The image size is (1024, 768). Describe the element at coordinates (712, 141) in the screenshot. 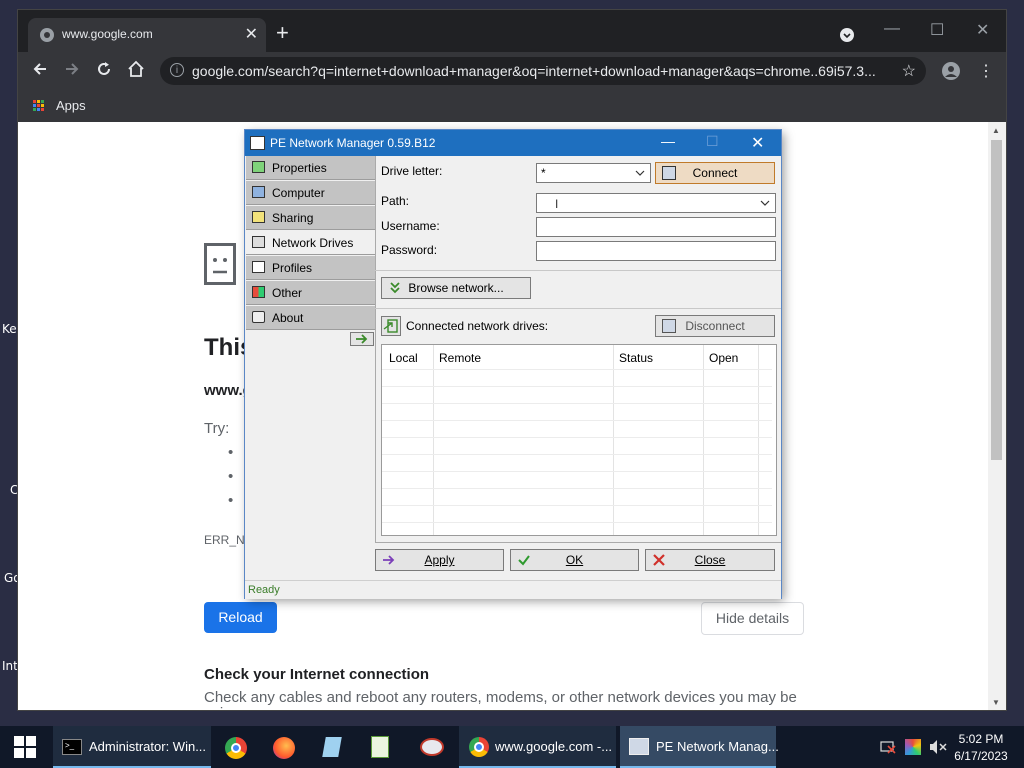

I see `dialog-maximize-button: ☐` at that location.